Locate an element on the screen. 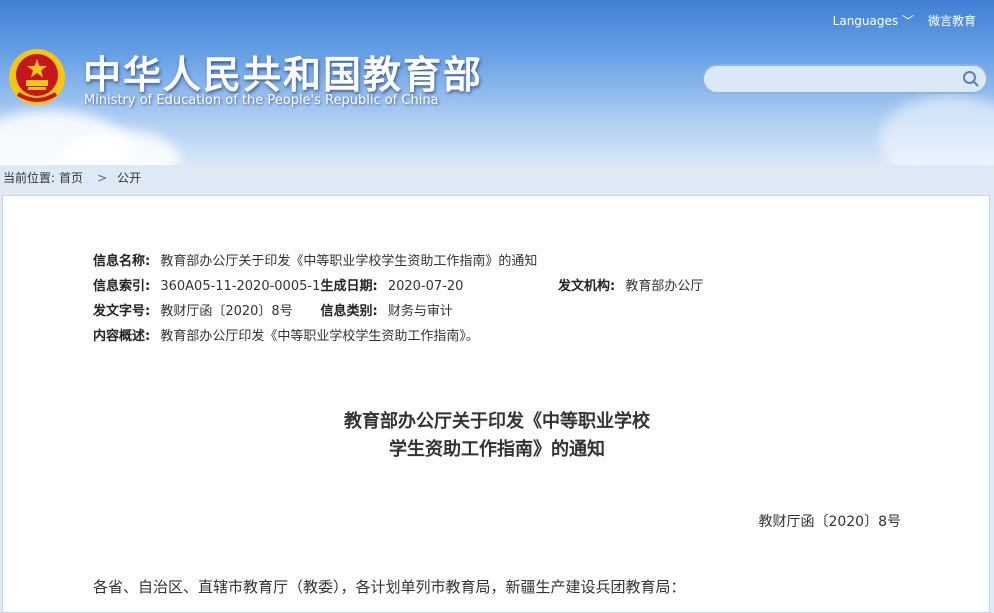  info-row-docno: 发文字号: 教财厅函〔2020〕8号 信息类别: 财务与审计 is located at coordinates (273, 309).